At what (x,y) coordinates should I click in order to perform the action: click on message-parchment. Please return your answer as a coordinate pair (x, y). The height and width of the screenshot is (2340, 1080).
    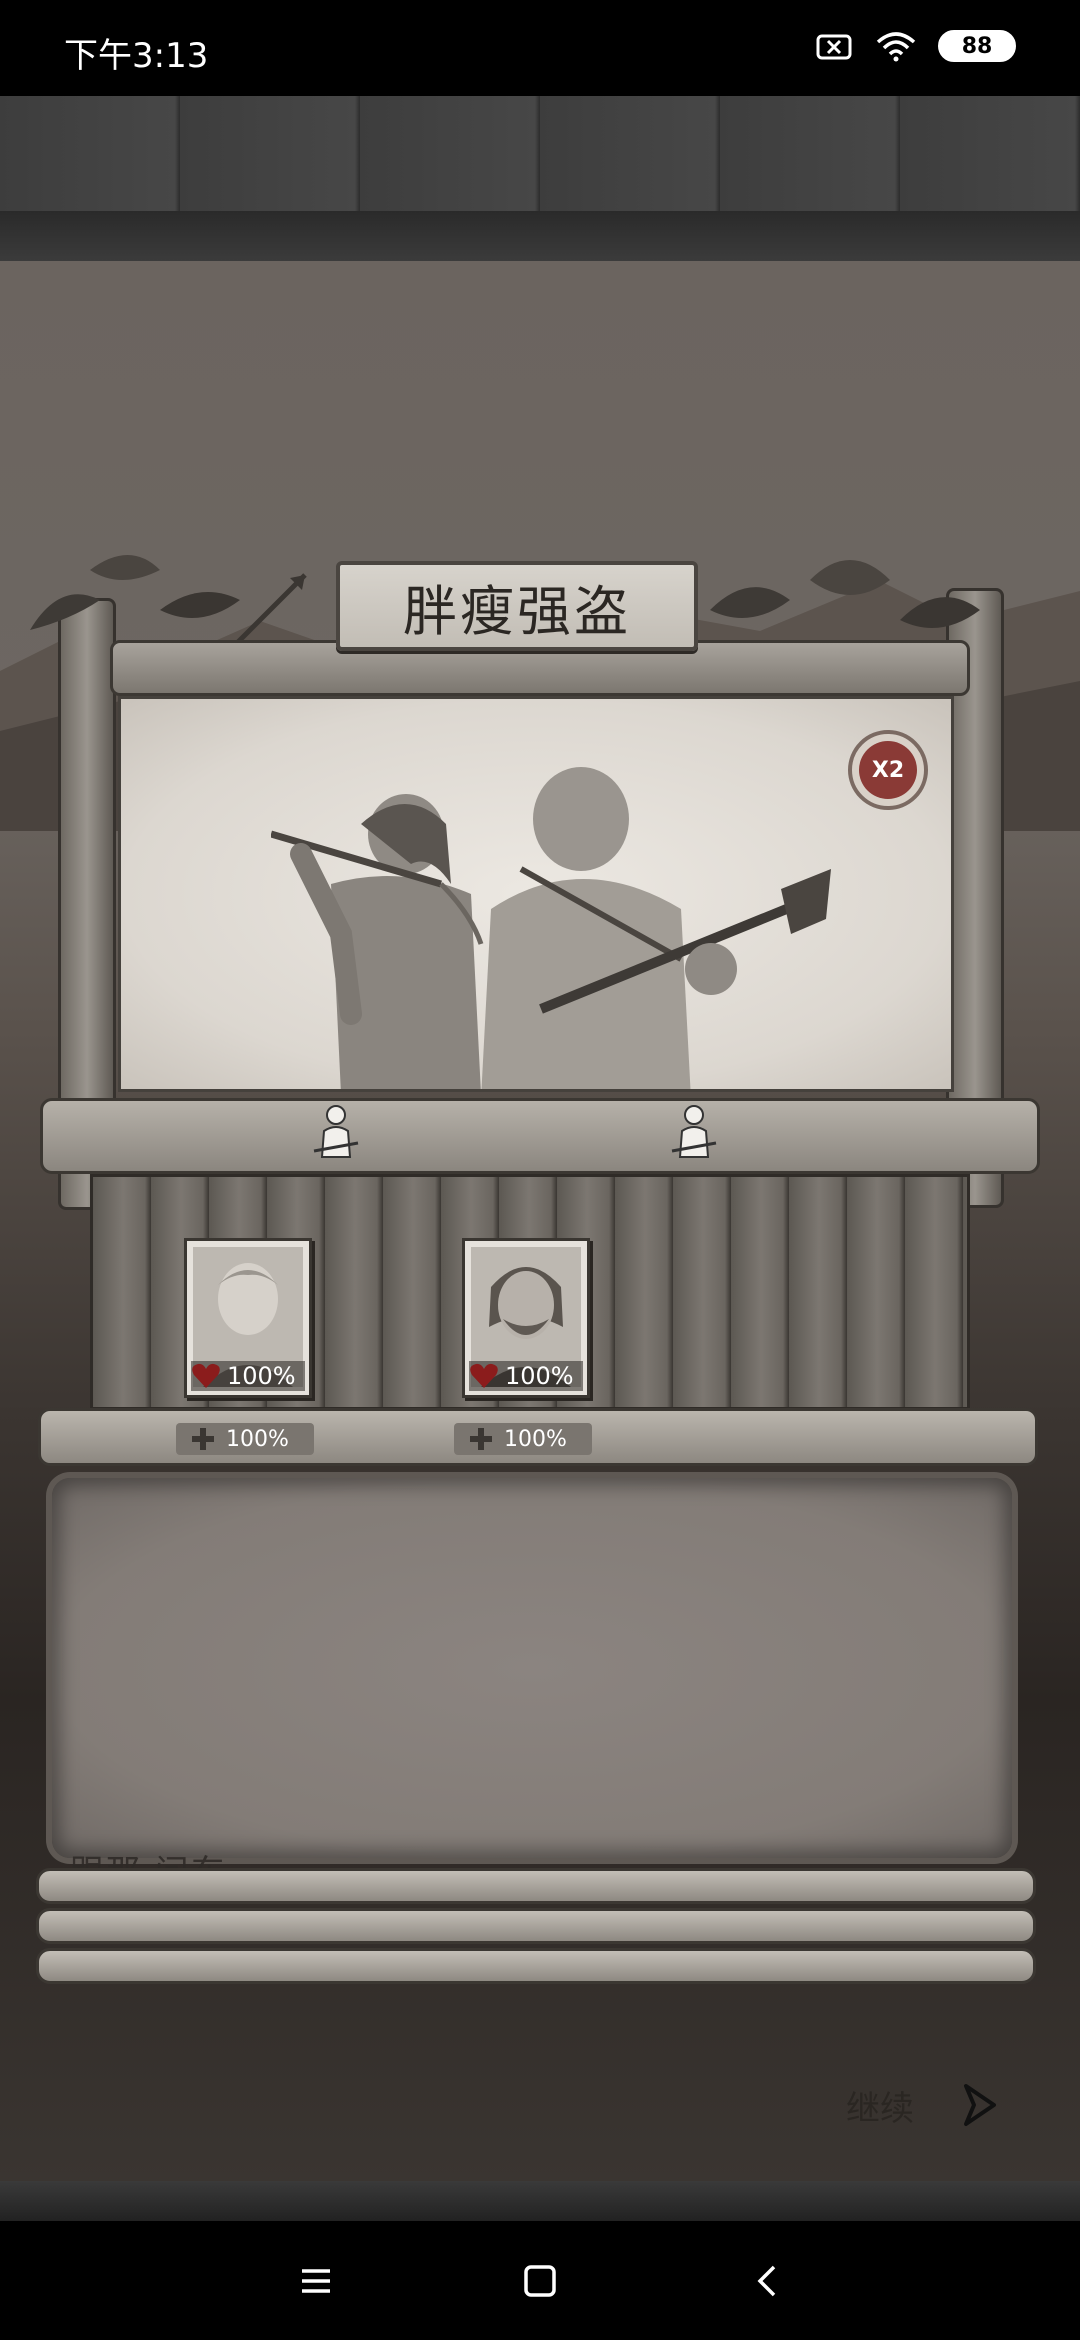
    Looking at the image, I should click on (532, 1668).